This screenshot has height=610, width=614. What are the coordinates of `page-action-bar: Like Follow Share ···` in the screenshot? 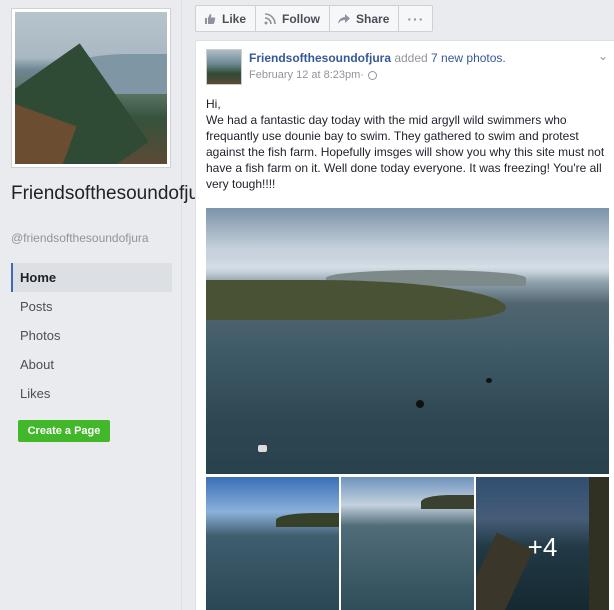 It's located at (314, 18).